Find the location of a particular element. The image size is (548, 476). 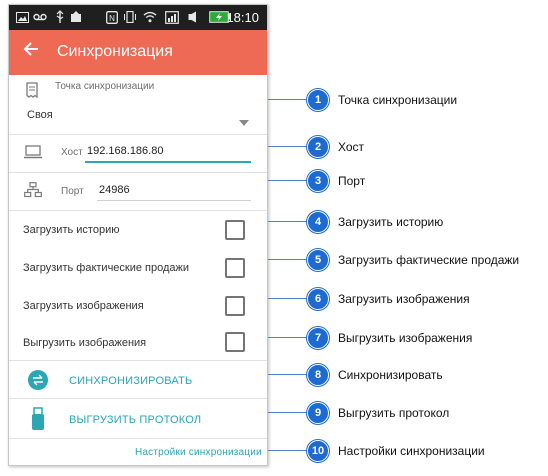

port-label: Порт is located at coordinates (72, 191).